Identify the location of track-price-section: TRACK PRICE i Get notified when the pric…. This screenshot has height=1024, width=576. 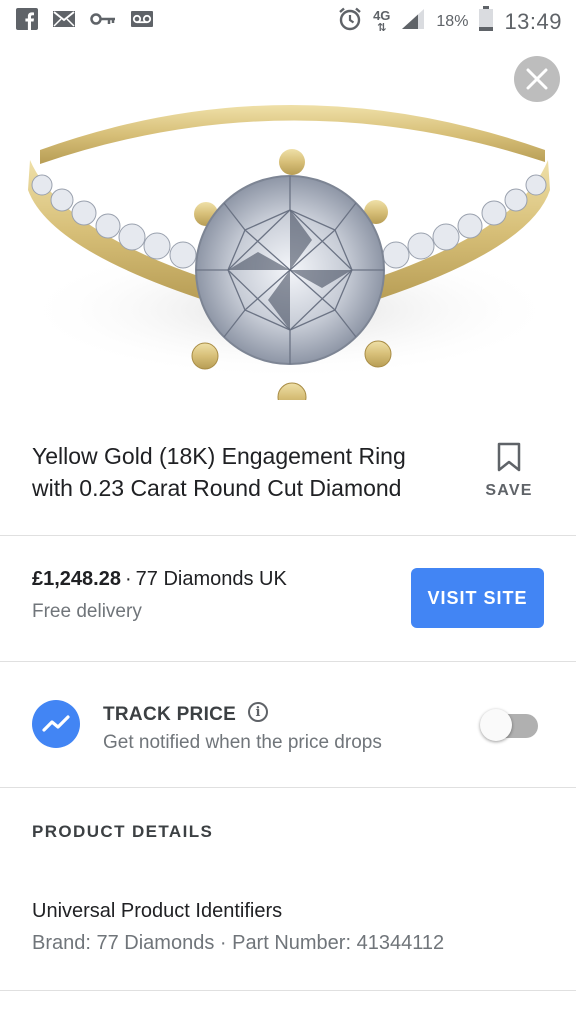
(288, 725).